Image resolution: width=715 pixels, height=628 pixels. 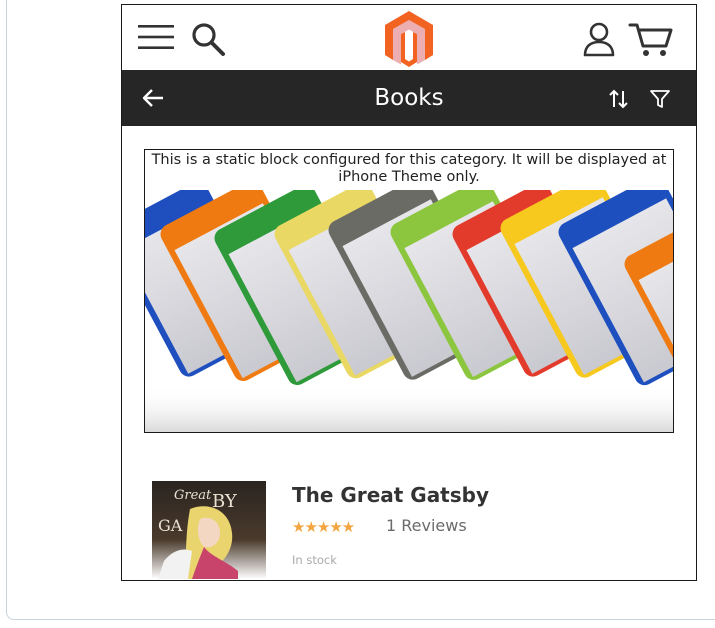 I want to click on back-button, so click(x=154, y=98).